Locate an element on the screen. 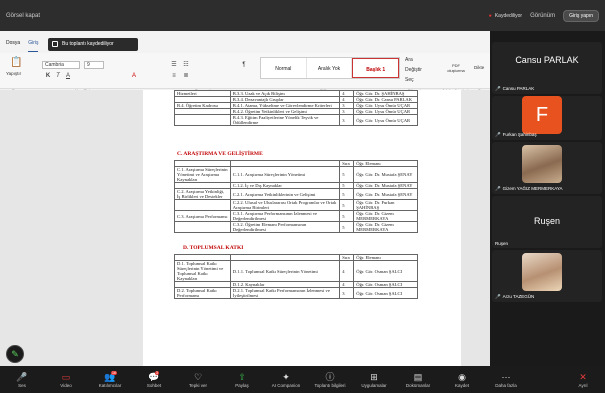 This screenshot has width=605, height=393. annotate-pencil-icon: ✎ is located at coordinates (15, 354).